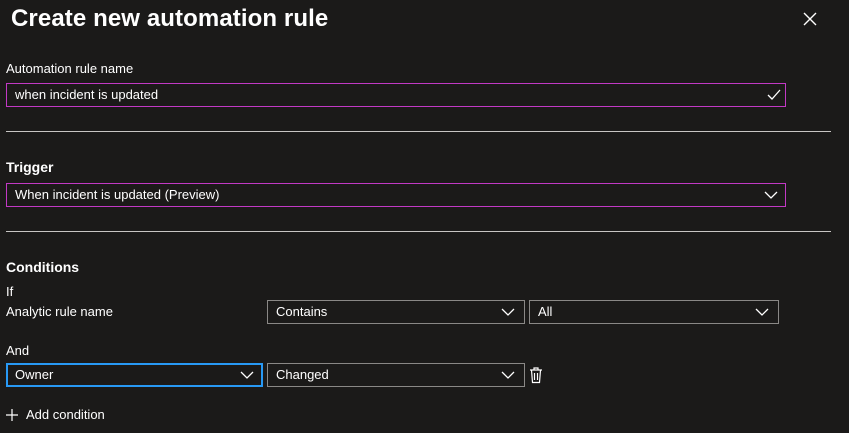 This screenshot has width=849, height=433. I want to click on trigger-selected: When incident is updated (Preview), so click(117, 194).